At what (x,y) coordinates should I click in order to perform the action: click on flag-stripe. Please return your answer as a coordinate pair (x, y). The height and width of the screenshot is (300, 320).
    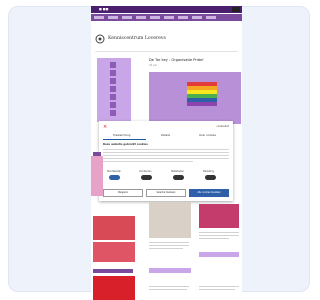
    Looking at the image, I should click on (202, 104).